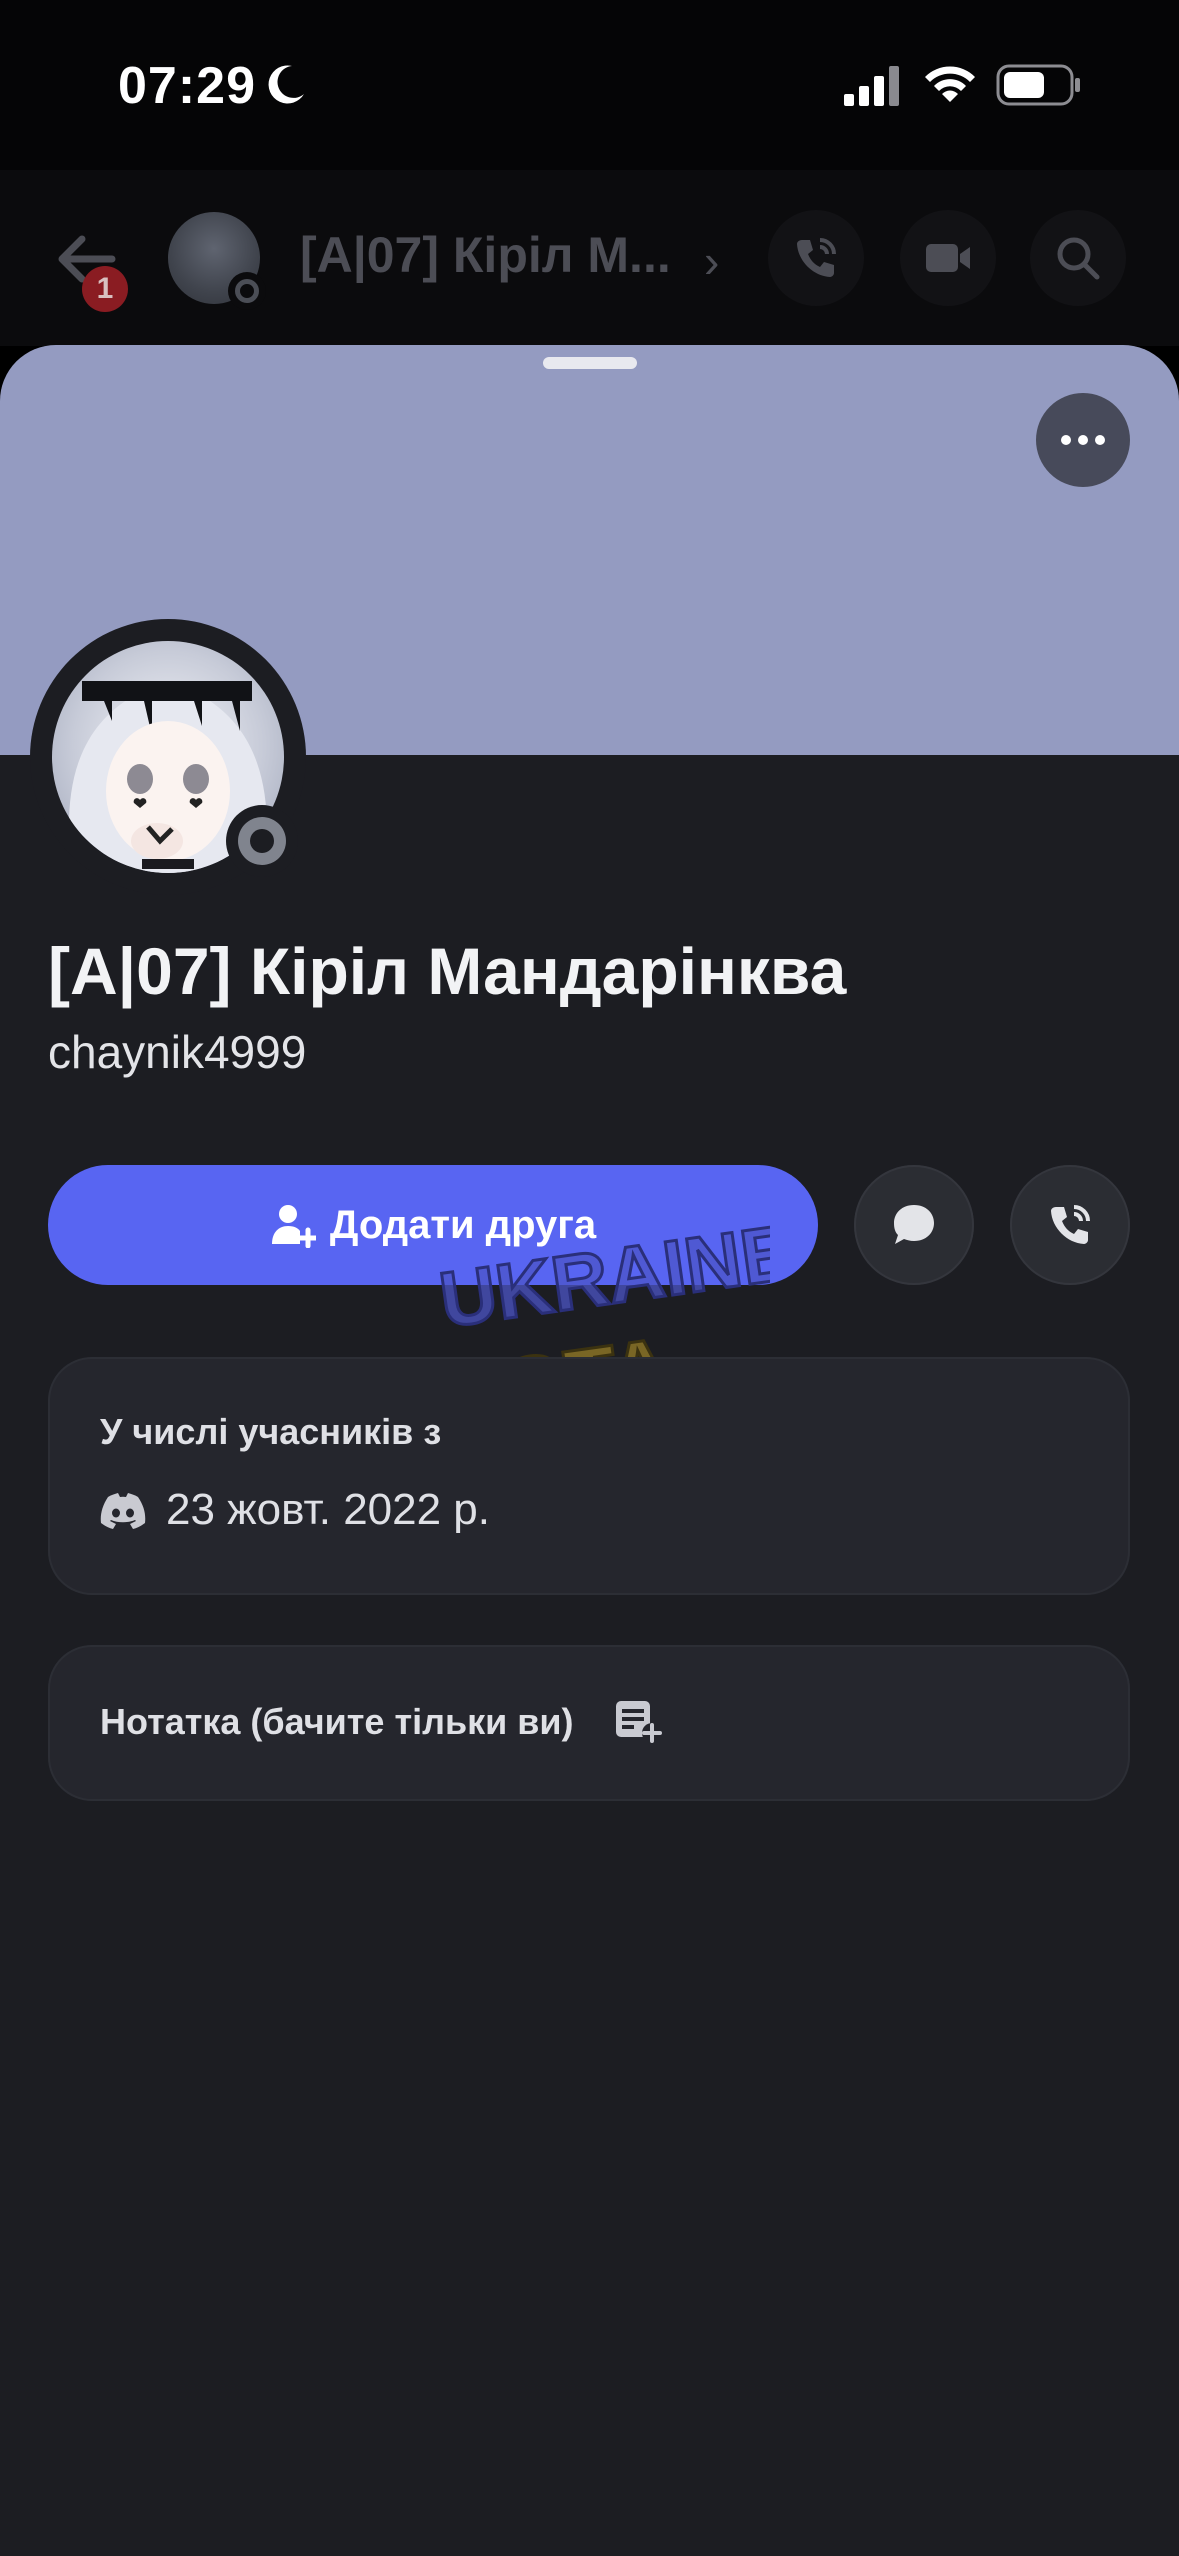 The width and height of the screenshot is (1179, 2556). What do you see at coordinates (247, 291) in the screenshot?
I see `header-status-indicator` at bounding box center [247, 291].